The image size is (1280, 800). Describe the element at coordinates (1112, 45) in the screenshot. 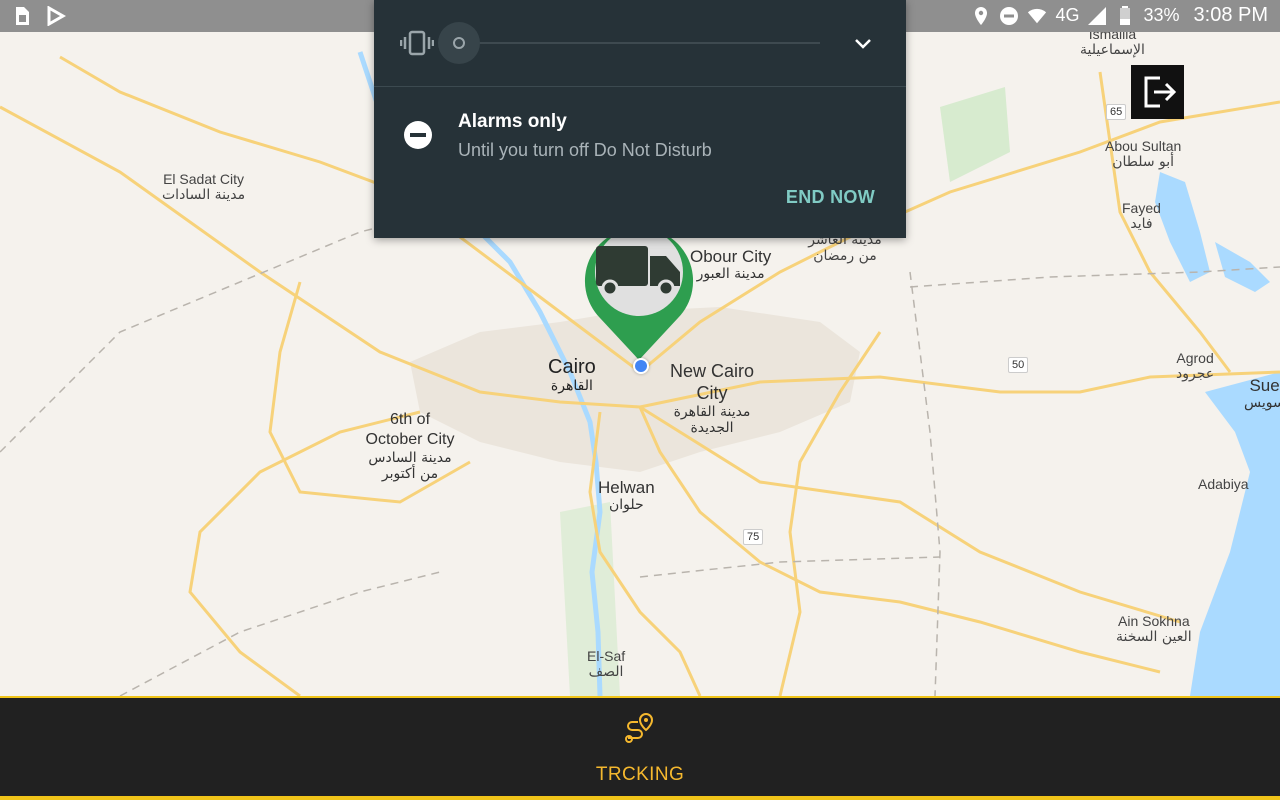

I see `place-label: Ismailia الإسماعيلية` at that location.